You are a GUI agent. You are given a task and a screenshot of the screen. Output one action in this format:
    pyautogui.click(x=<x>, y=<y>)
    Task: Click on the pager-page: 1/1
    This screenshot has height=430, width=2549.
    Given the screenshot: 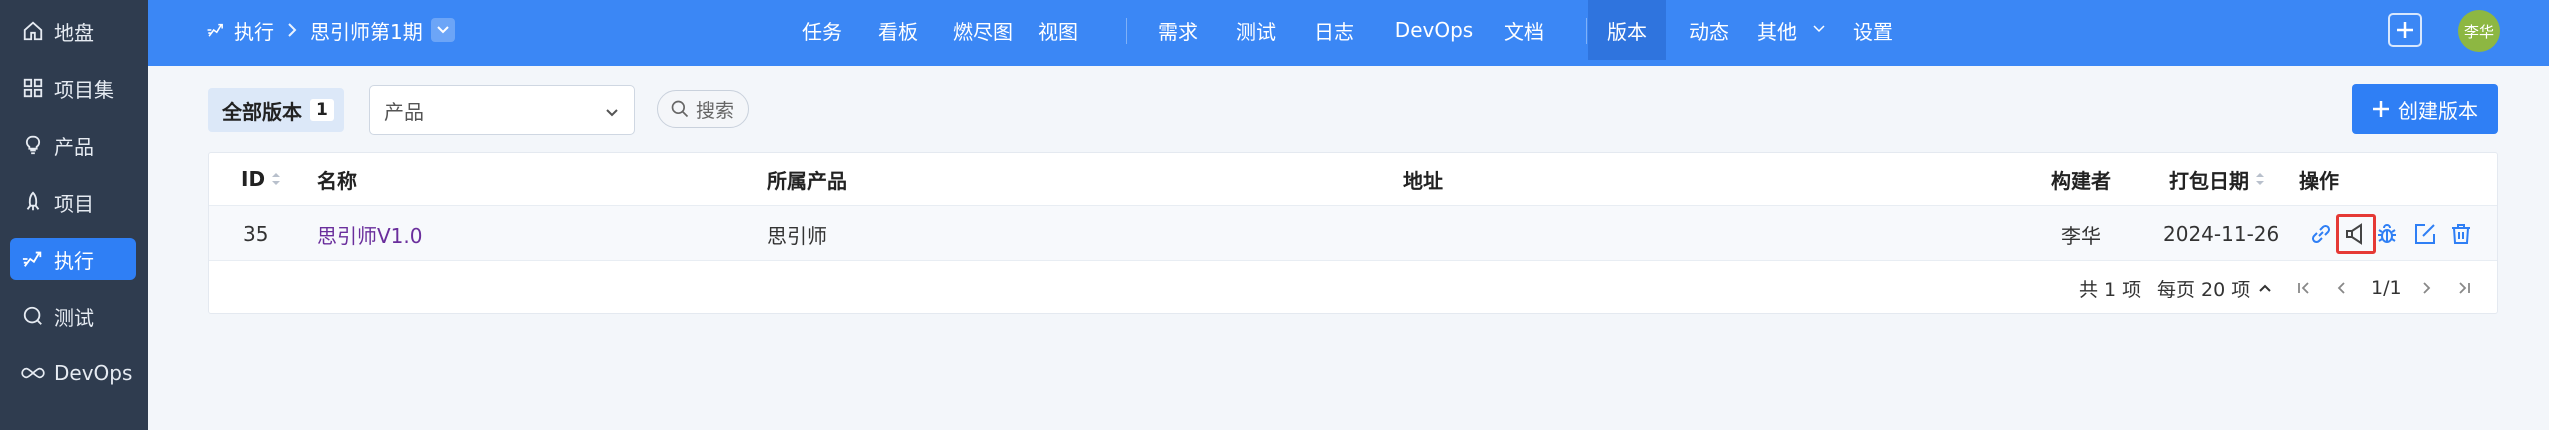 What is the action you would take?
    pyautogui.click(x=2386, y=288)
    